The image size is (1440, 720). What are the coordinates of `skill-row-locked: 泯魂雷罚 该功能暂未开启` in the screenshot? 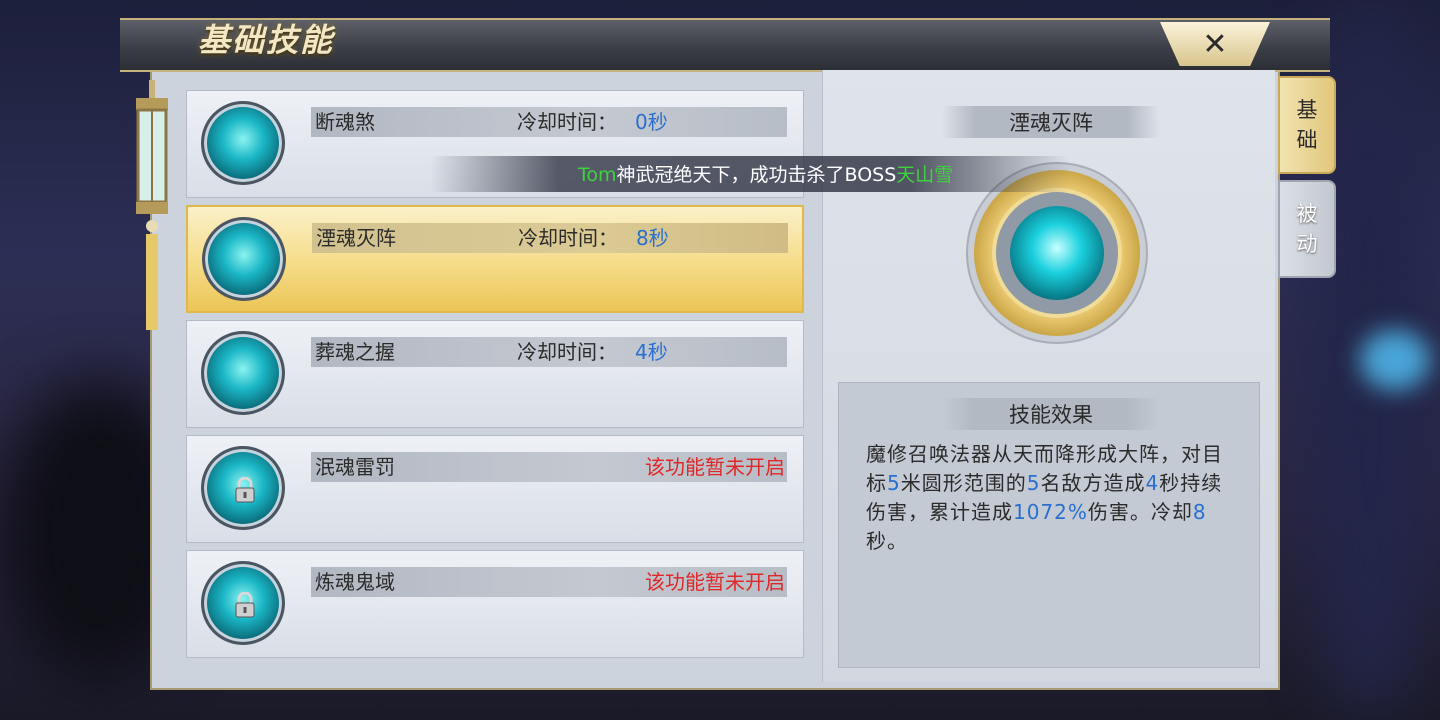 It's located at (495, 489).